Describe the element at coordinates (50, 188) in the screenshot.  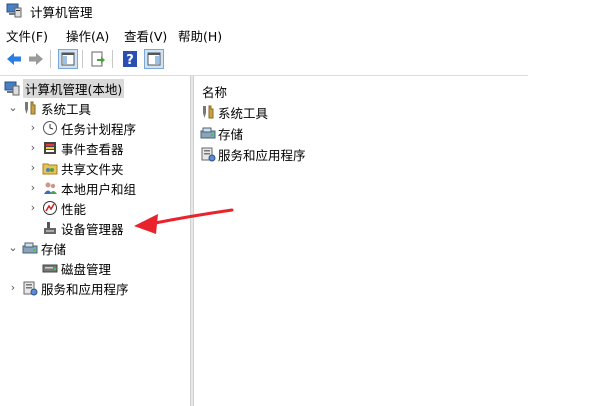
I see `users-icon` at that location.